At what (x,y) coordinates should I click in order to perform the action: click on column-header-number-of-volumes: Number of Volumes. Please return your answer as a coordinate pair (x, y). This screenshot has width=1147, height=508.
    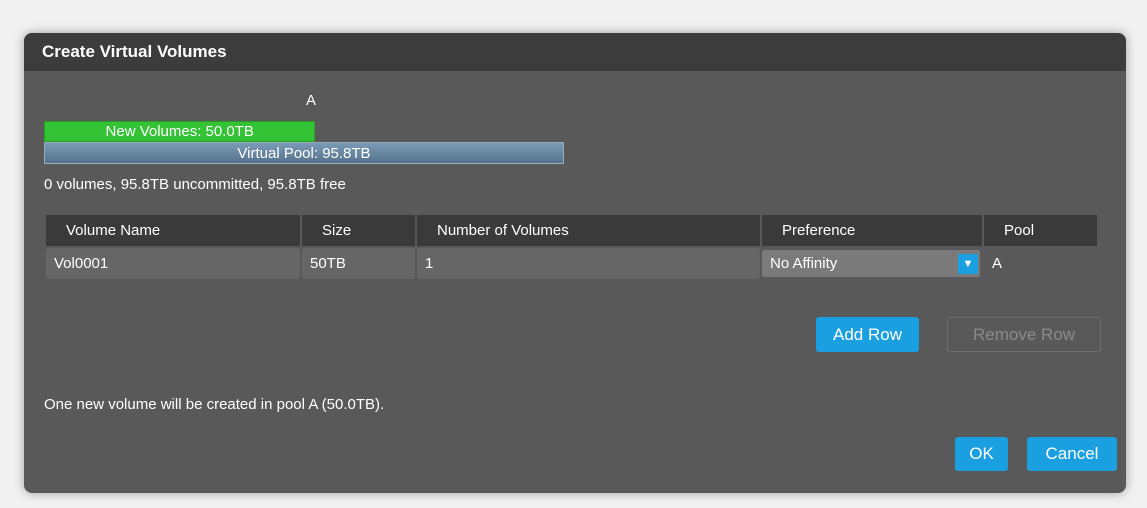
    Looking at the image, I should click on (588, 230).